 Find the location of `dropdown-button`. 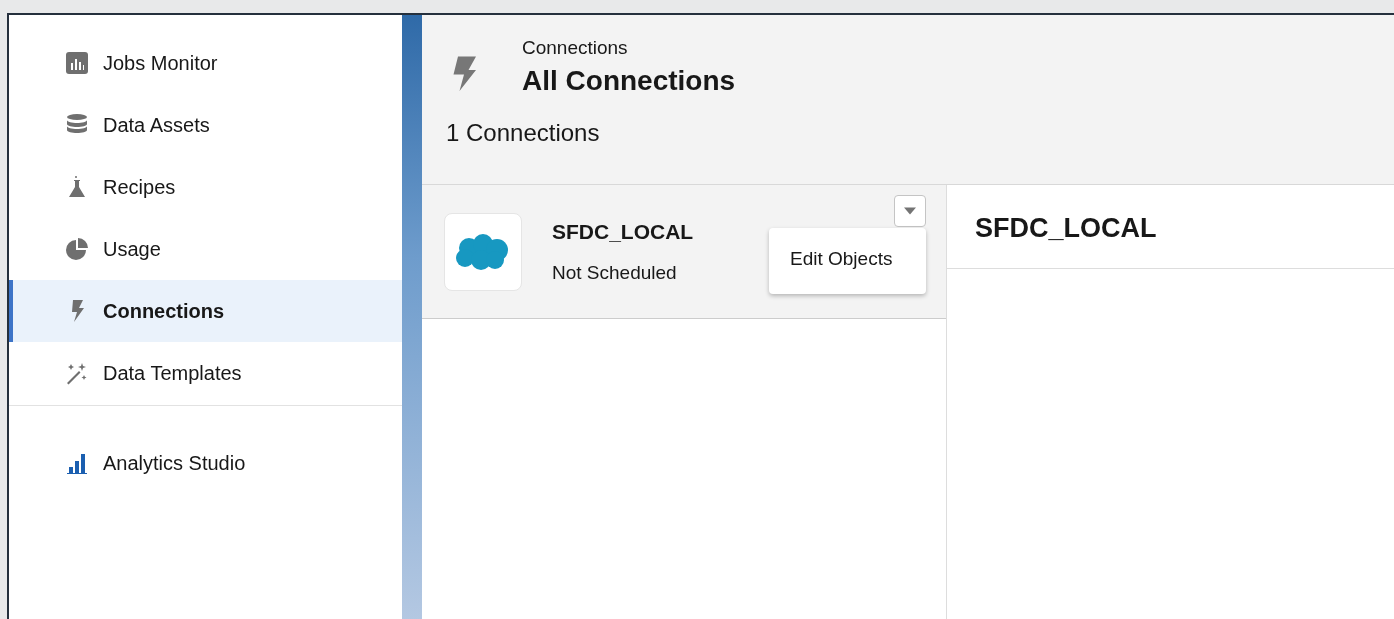

dropdown-button is located at coordinates (910, 211).